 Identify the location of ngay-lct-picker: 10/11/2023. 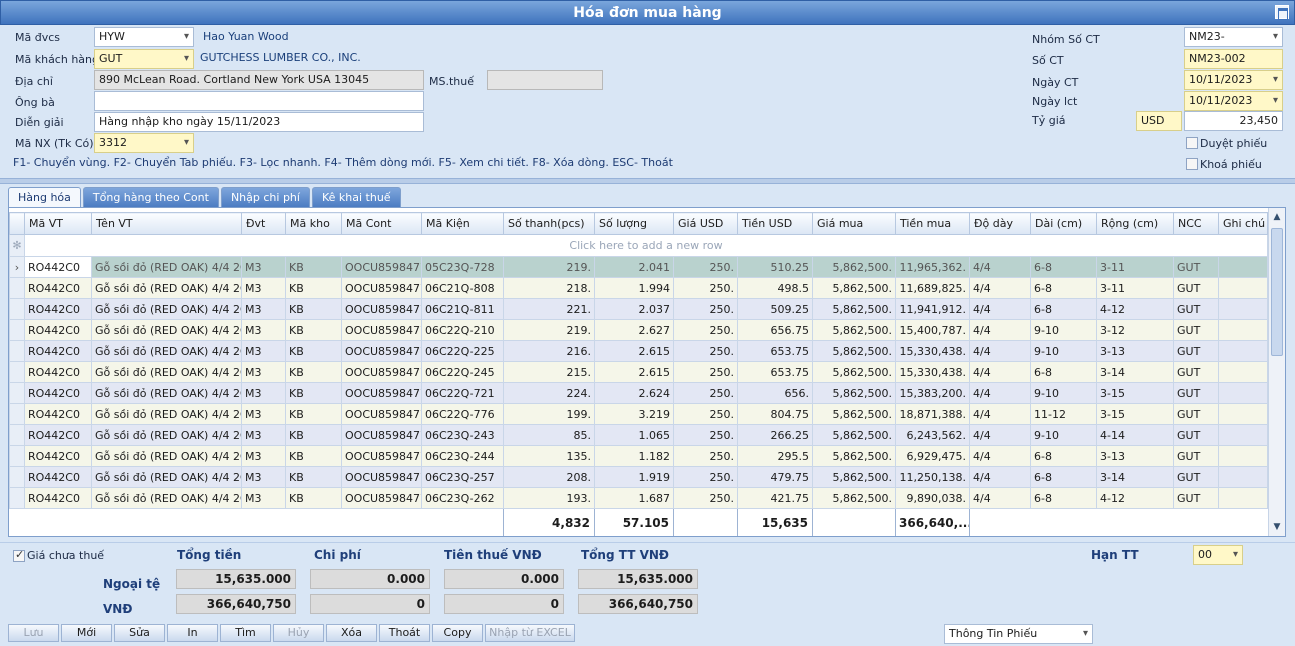
(1233, 101).